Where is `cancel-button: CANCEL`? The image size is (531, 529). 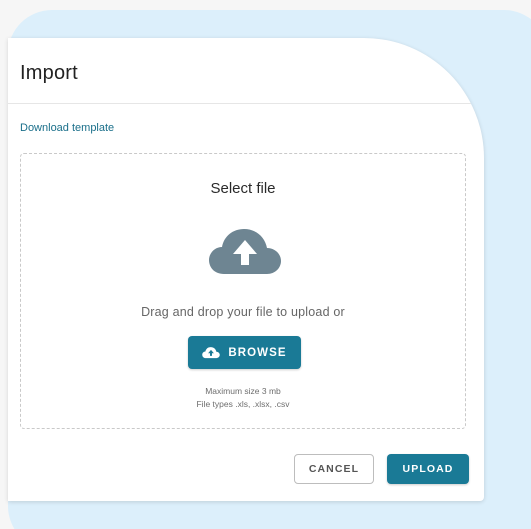
cancel-button: CANCEL is located at coordinates (334, 469).